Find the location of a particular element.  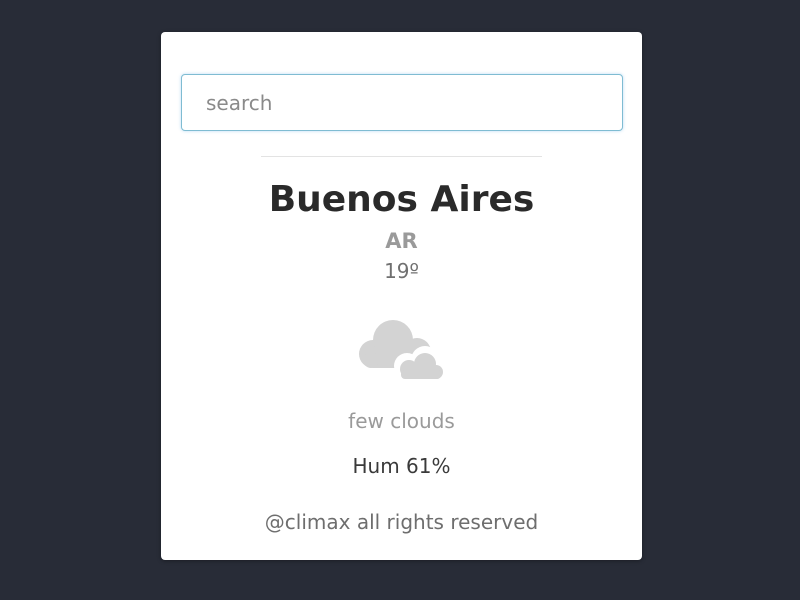

footer-text: @climax all rights reserved is located at coordinates (401, 522).